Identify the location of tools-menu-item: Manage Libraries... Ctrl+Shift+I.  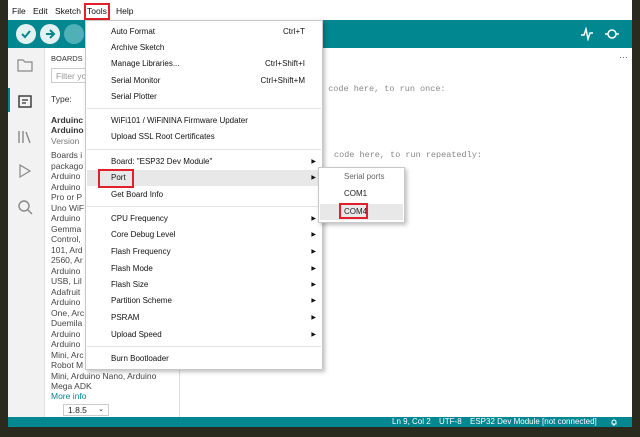
(204, 64).